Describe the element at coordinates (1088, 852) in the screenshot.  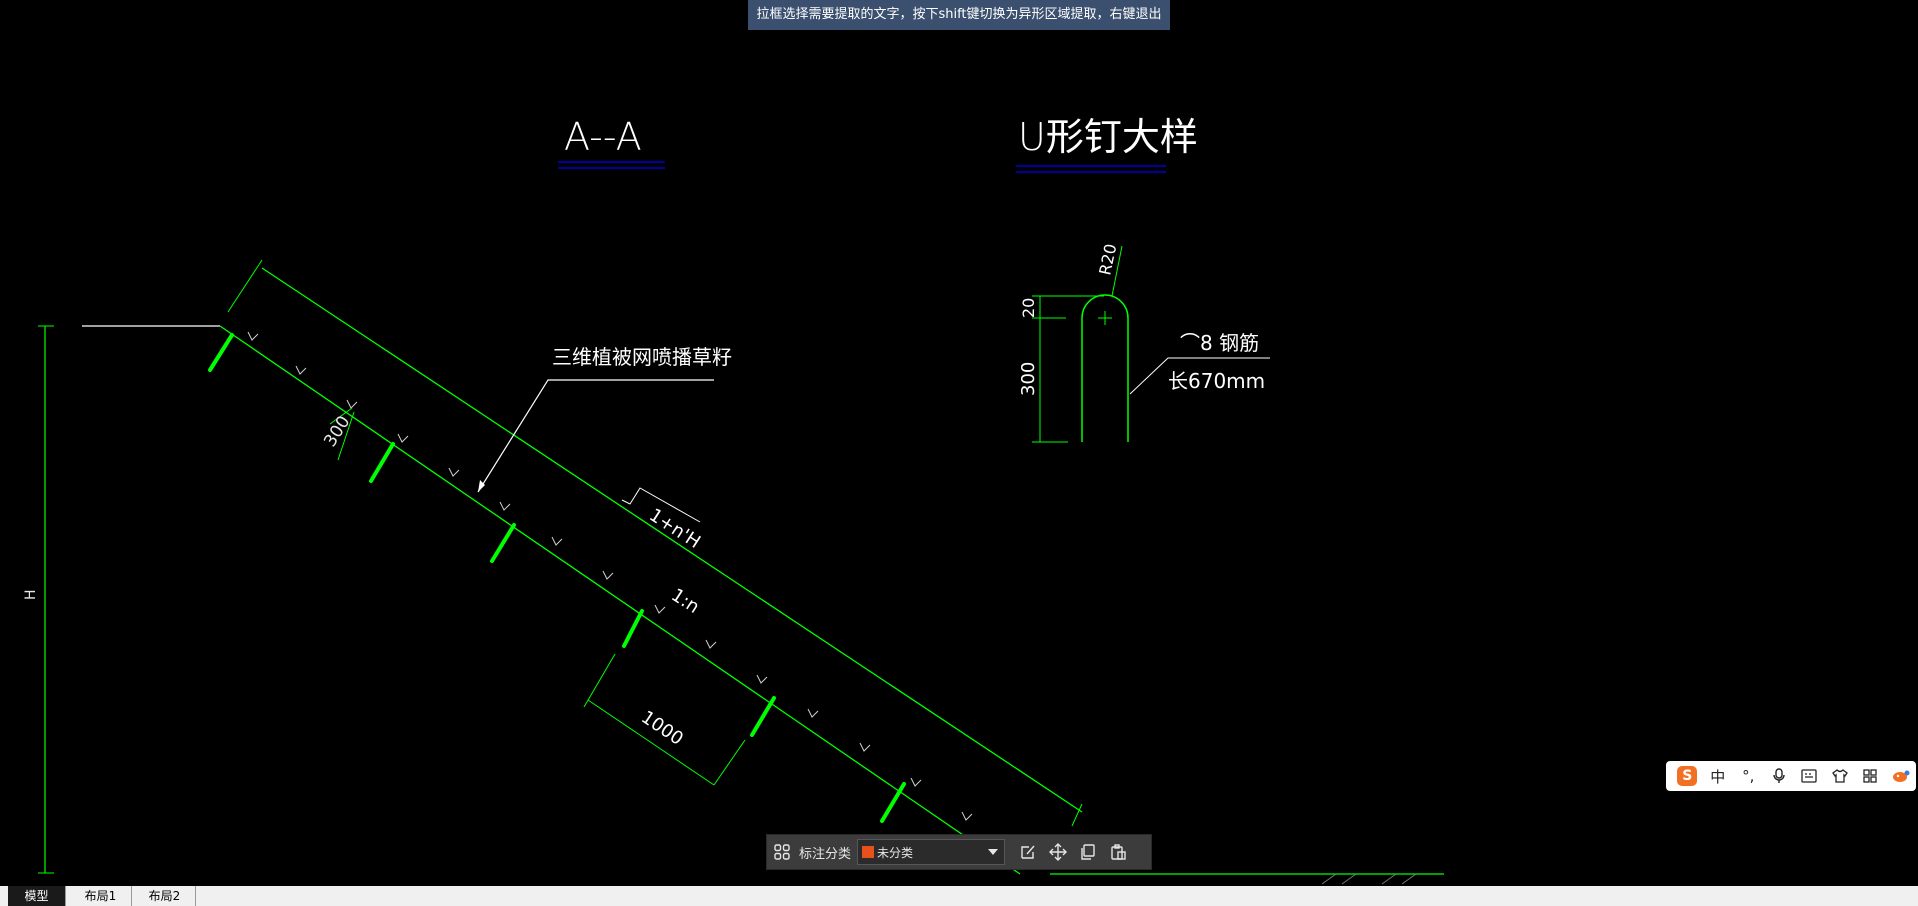
I see `copy-icon` at that location.